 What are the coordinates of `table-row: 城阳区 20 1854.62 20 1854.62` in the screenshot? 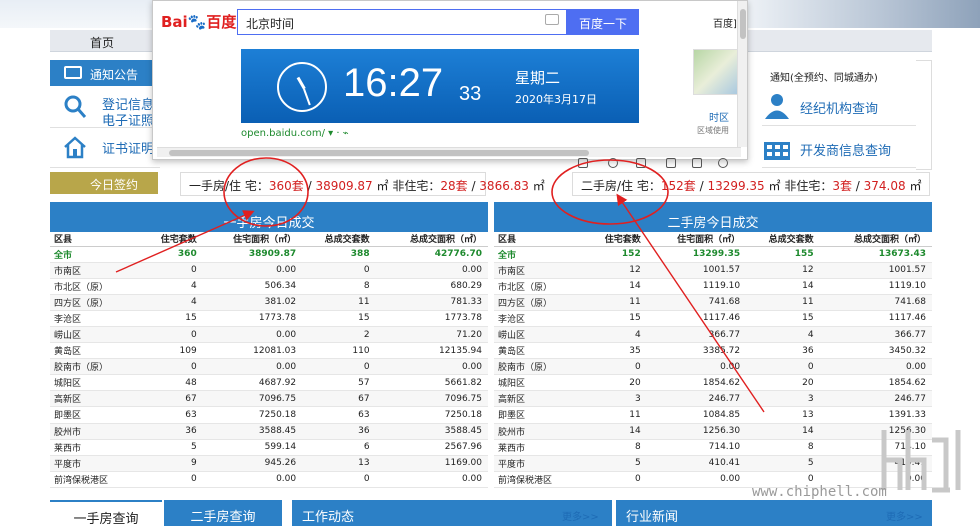 It's located at (713, 383).